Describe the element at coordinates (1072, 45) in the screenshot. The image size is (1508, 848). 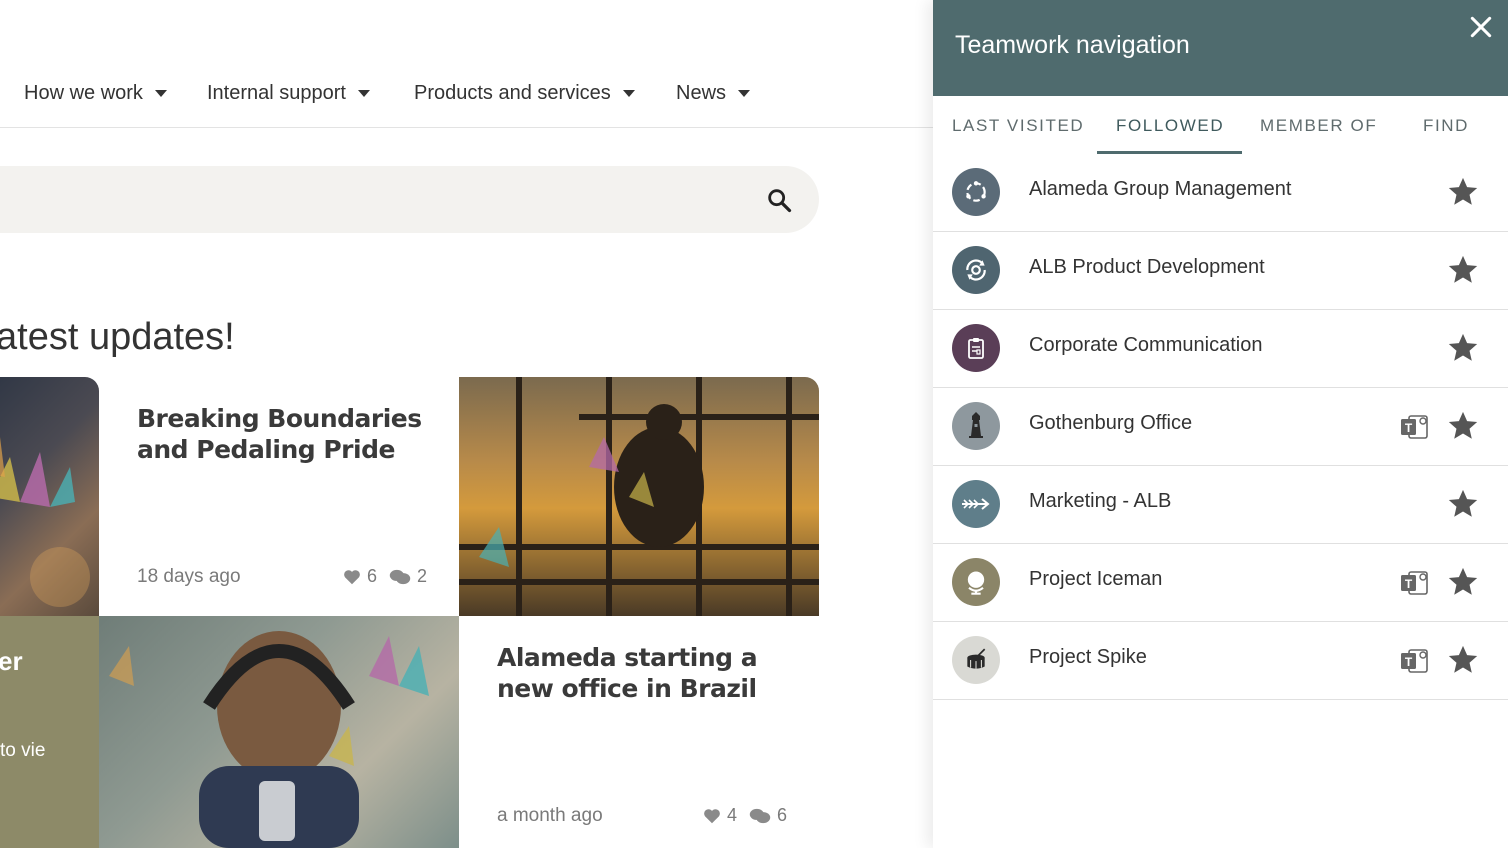
I see `panel-title: Teamwork navigation` at that location.